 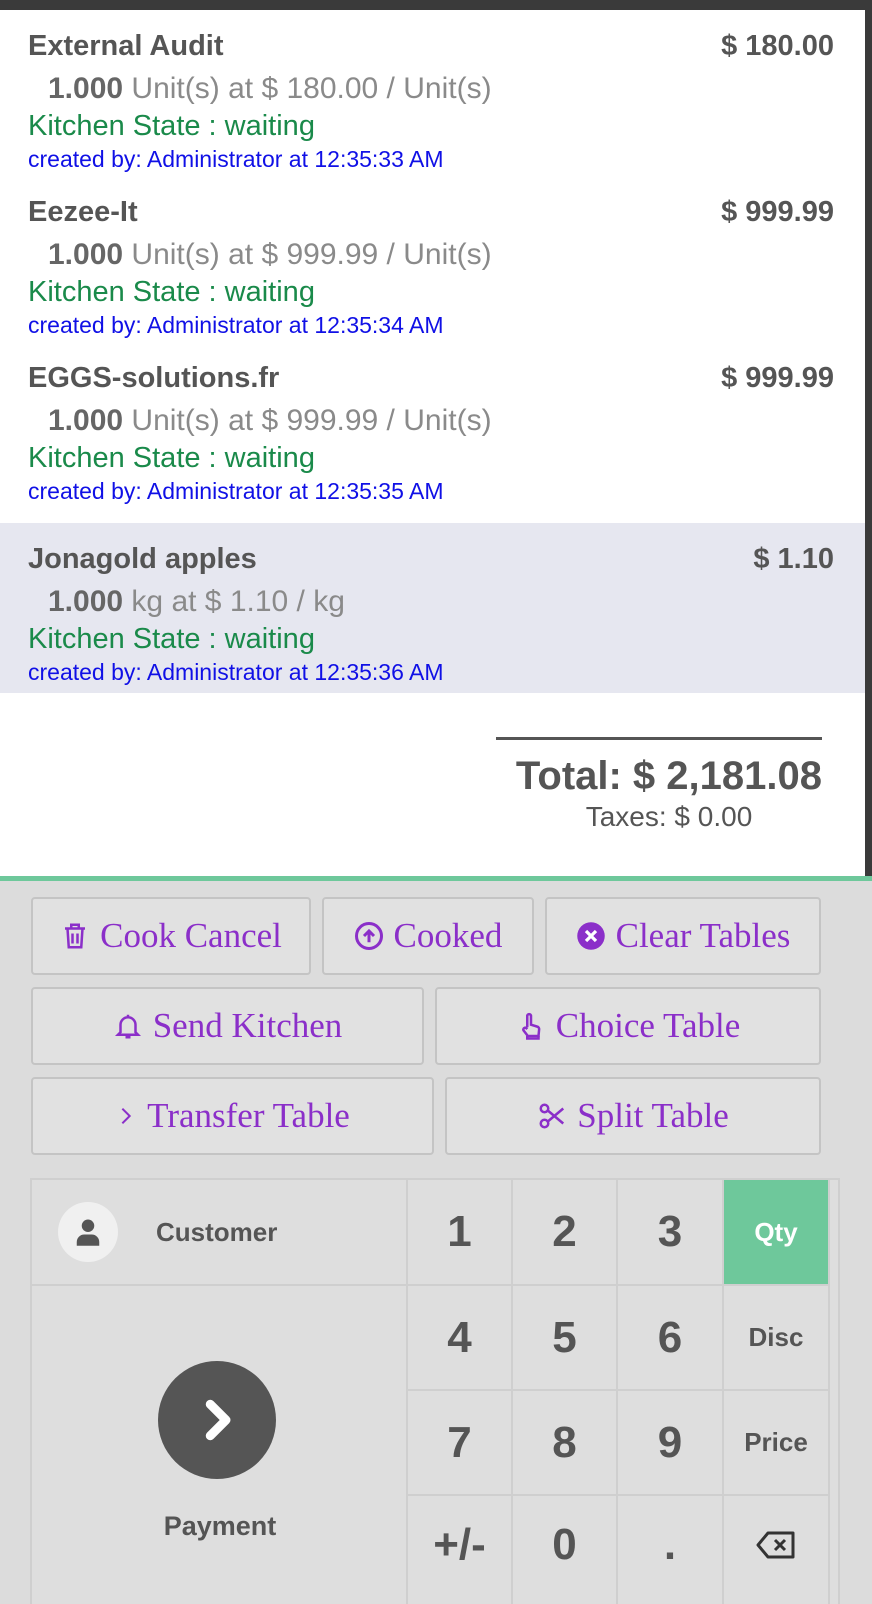 I want to click on customer-button: Customer, so click(x=220, y=1233).